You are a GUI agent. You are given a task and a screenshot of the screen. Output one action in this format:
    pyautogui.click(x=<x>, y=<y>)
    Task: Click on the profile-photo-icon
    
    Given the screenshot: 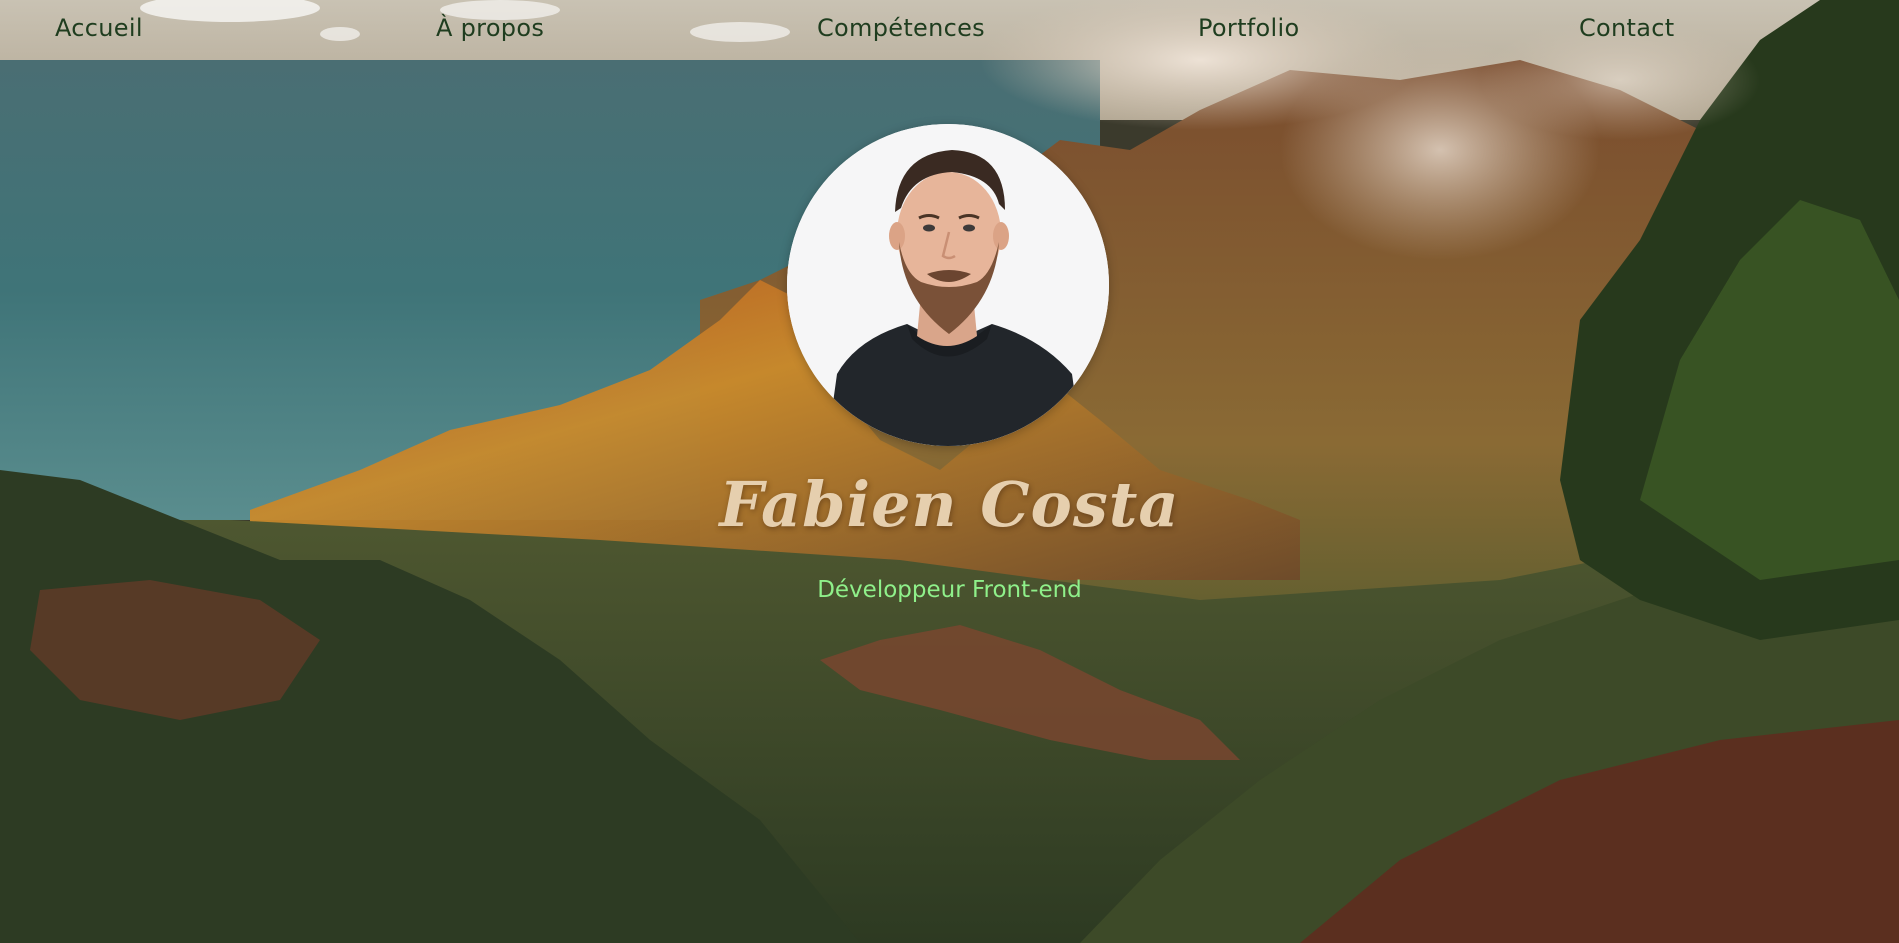 What is the action you would take?
    pyautogui.click(x=948, y=285)
    